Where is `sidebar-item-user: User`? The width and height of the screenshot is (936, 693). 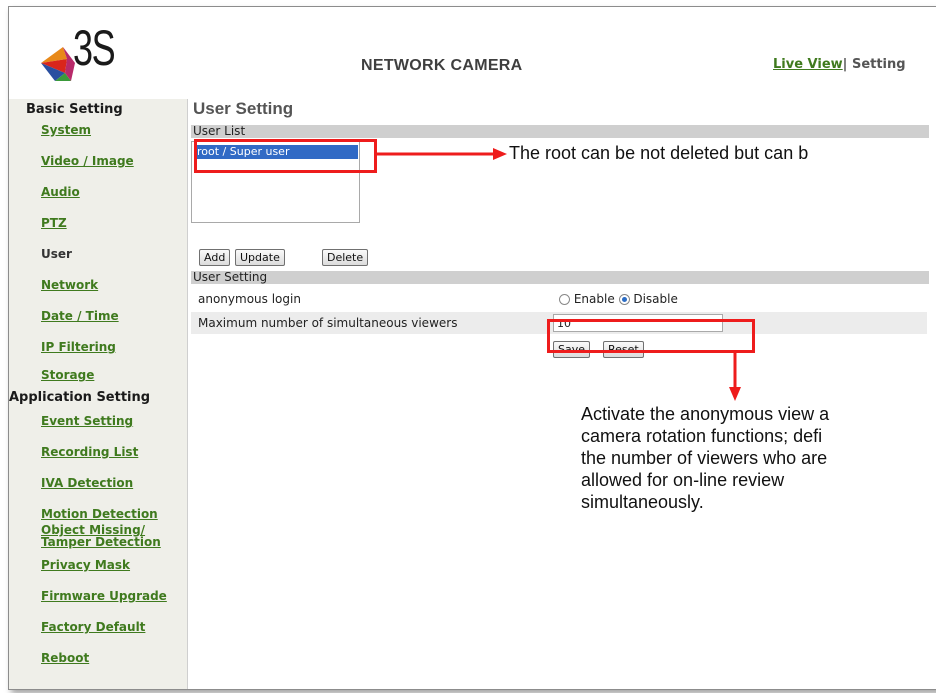
sidebar-item-user: User is located at coordinates (56, 254).